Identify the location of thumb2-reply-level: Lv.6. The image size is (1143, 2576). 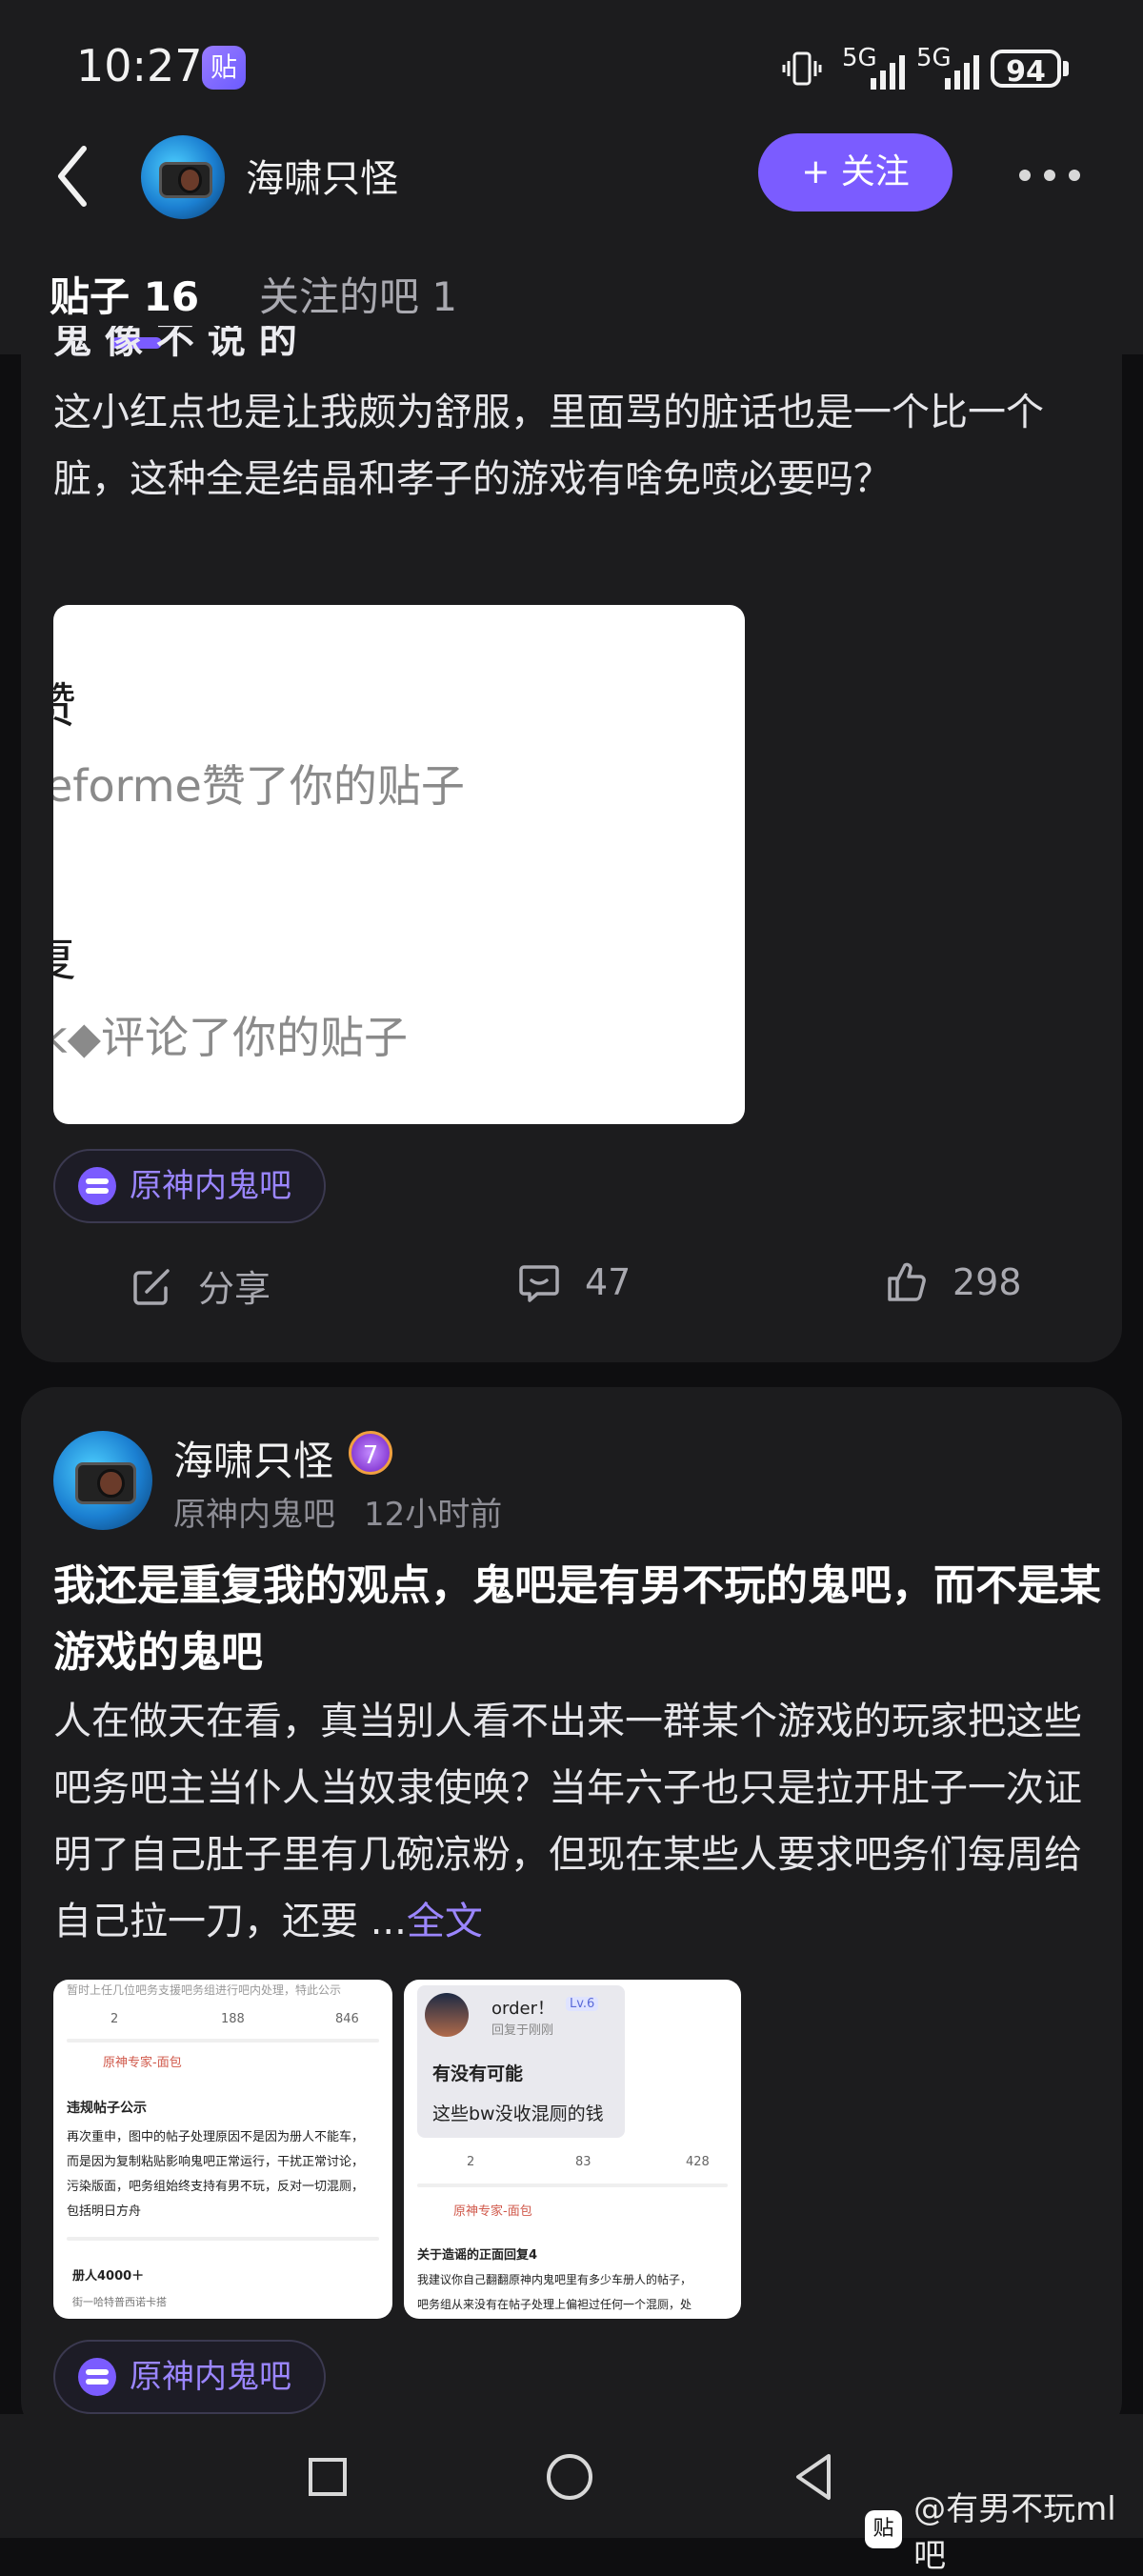
(582, 2004).